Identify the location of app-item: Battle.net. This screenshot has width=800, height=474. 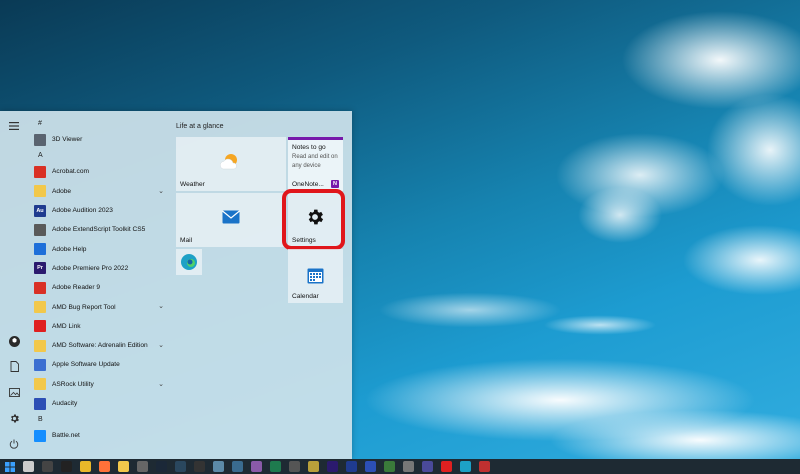
(100, 435).